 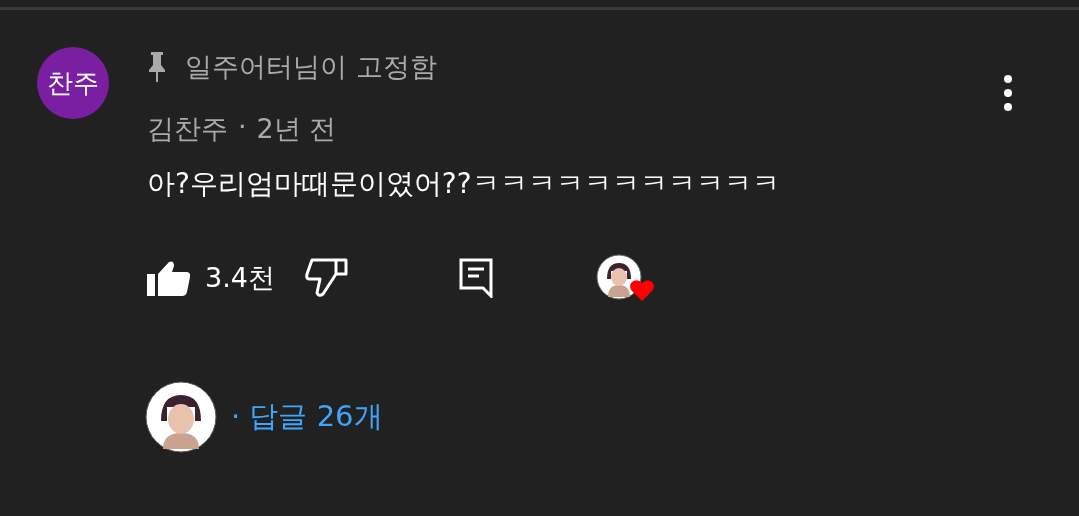 What do you see at coordinates (296, 129) in the screenshot?
I see `comment-time: 2년 전` at bounding box center [296, 129].